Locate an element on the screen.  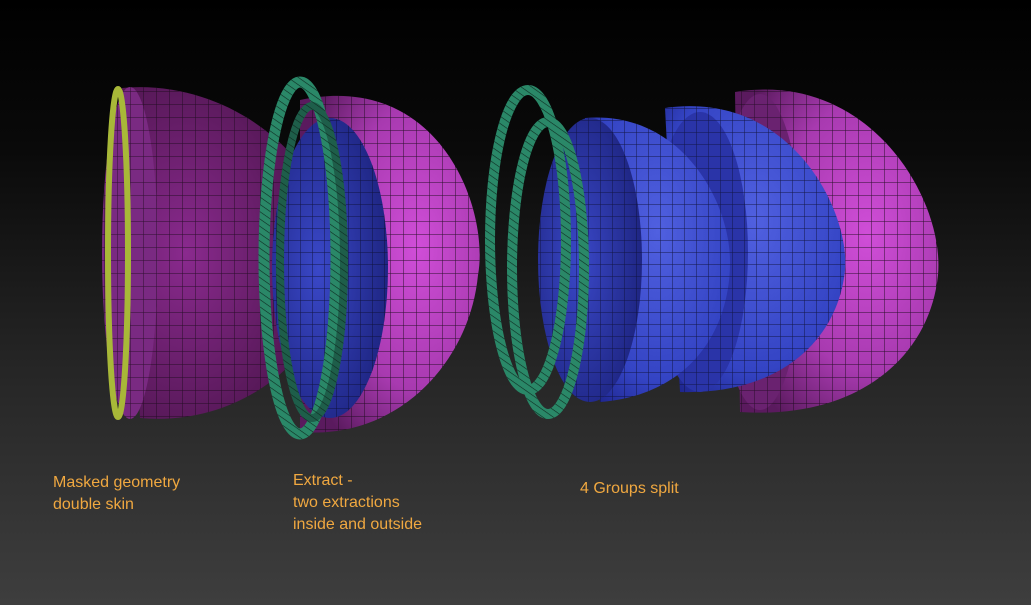
caption-groups-line1: 4 Groups split is located at coordinates (629, 488).